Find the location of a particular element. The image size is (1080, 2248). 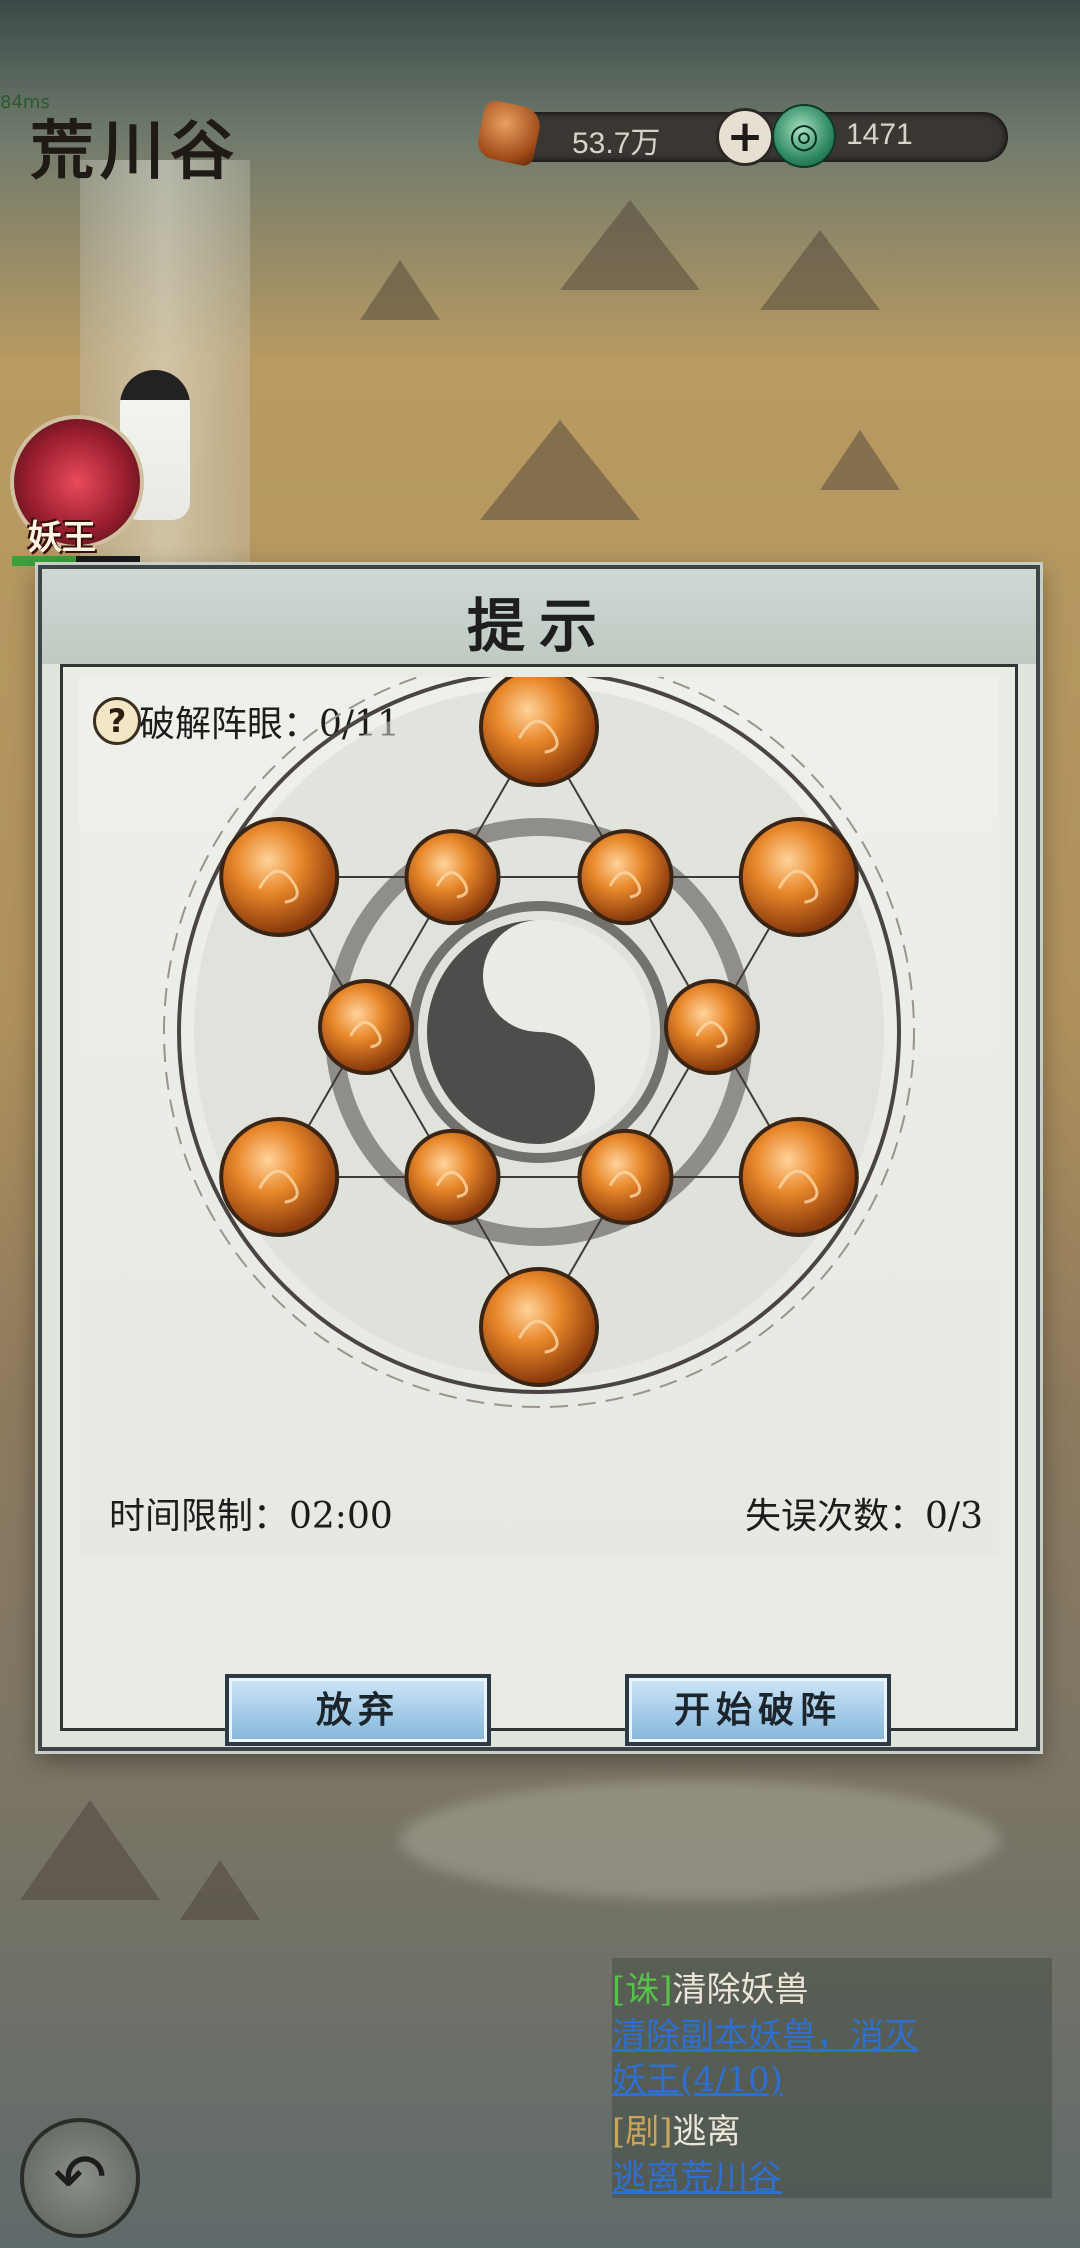

formation-eye-upper-right is located at coordinates (798, 877).